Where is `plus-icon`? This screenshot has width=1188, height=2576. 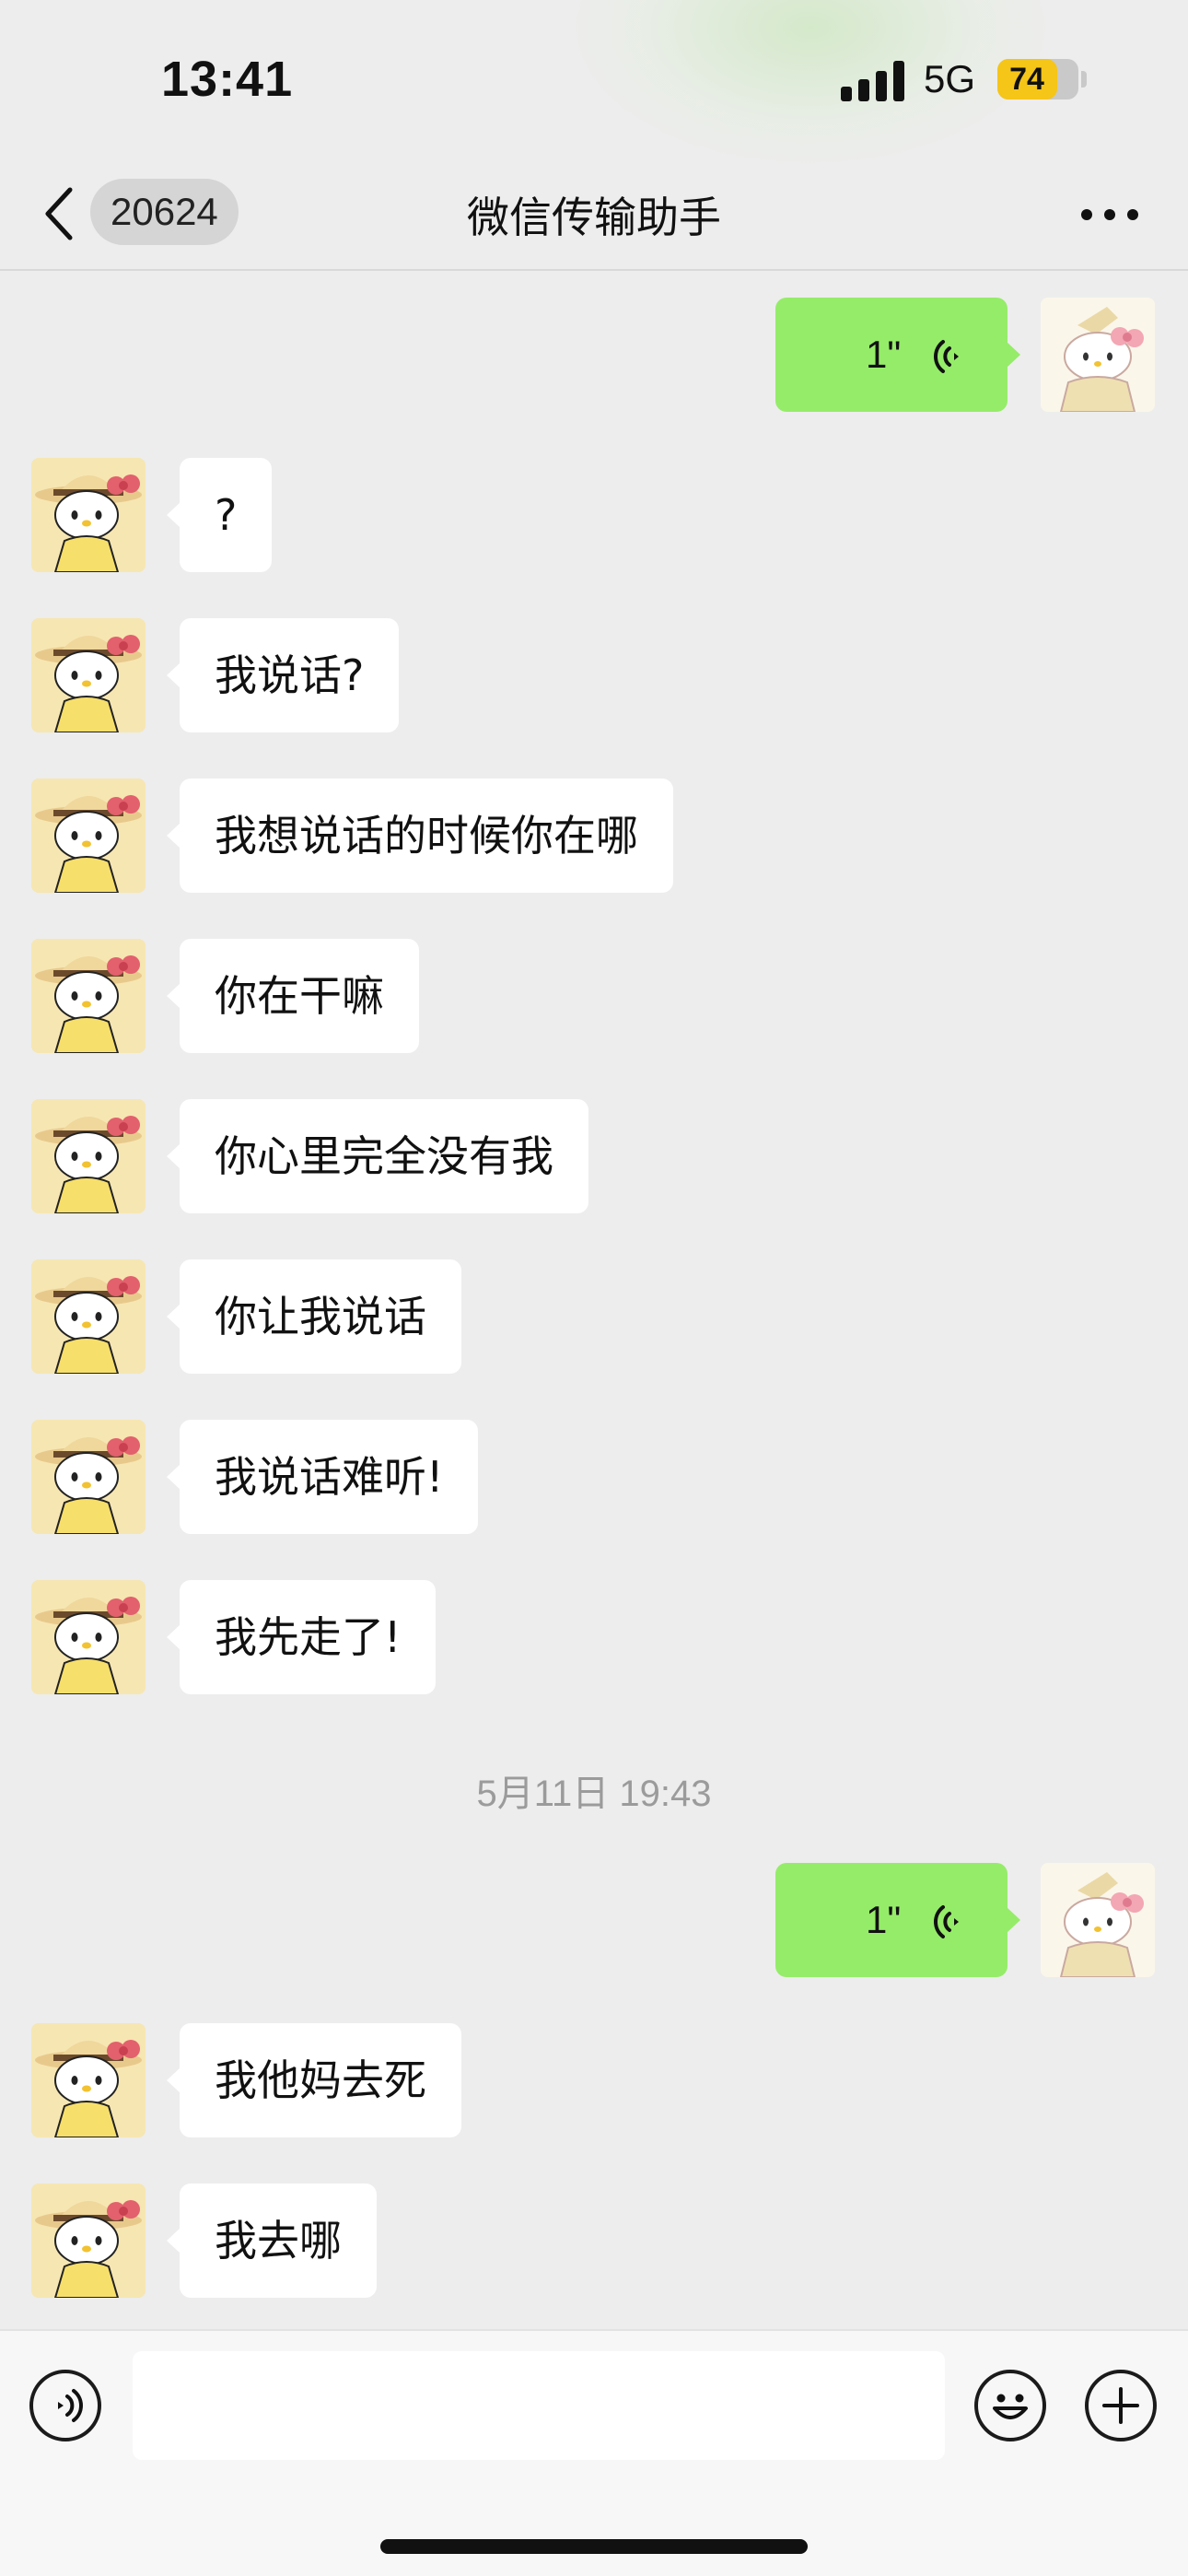
plus-icon is located at coordinates (1120, 2405).